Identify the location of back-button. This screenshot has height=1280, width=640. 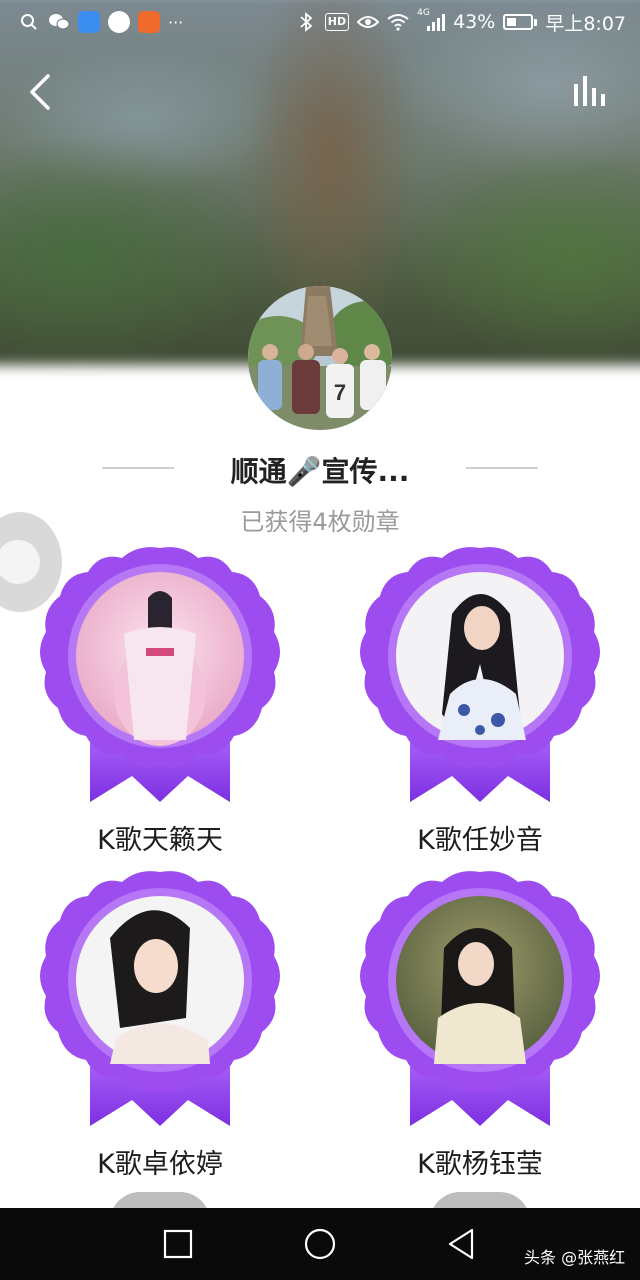
(42, 92).